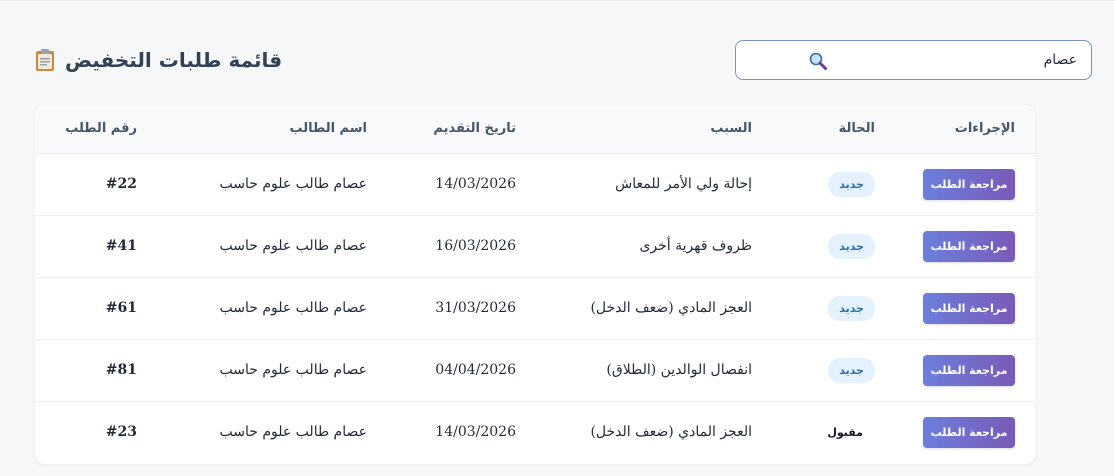 The width and height of the screenshot is (1114, 476). What do you see at coordinates (650, 184) in the screenshot?
I see `reason-cell: إحالة ولي الأمر للمعاش` at bounding box center [650, 184].